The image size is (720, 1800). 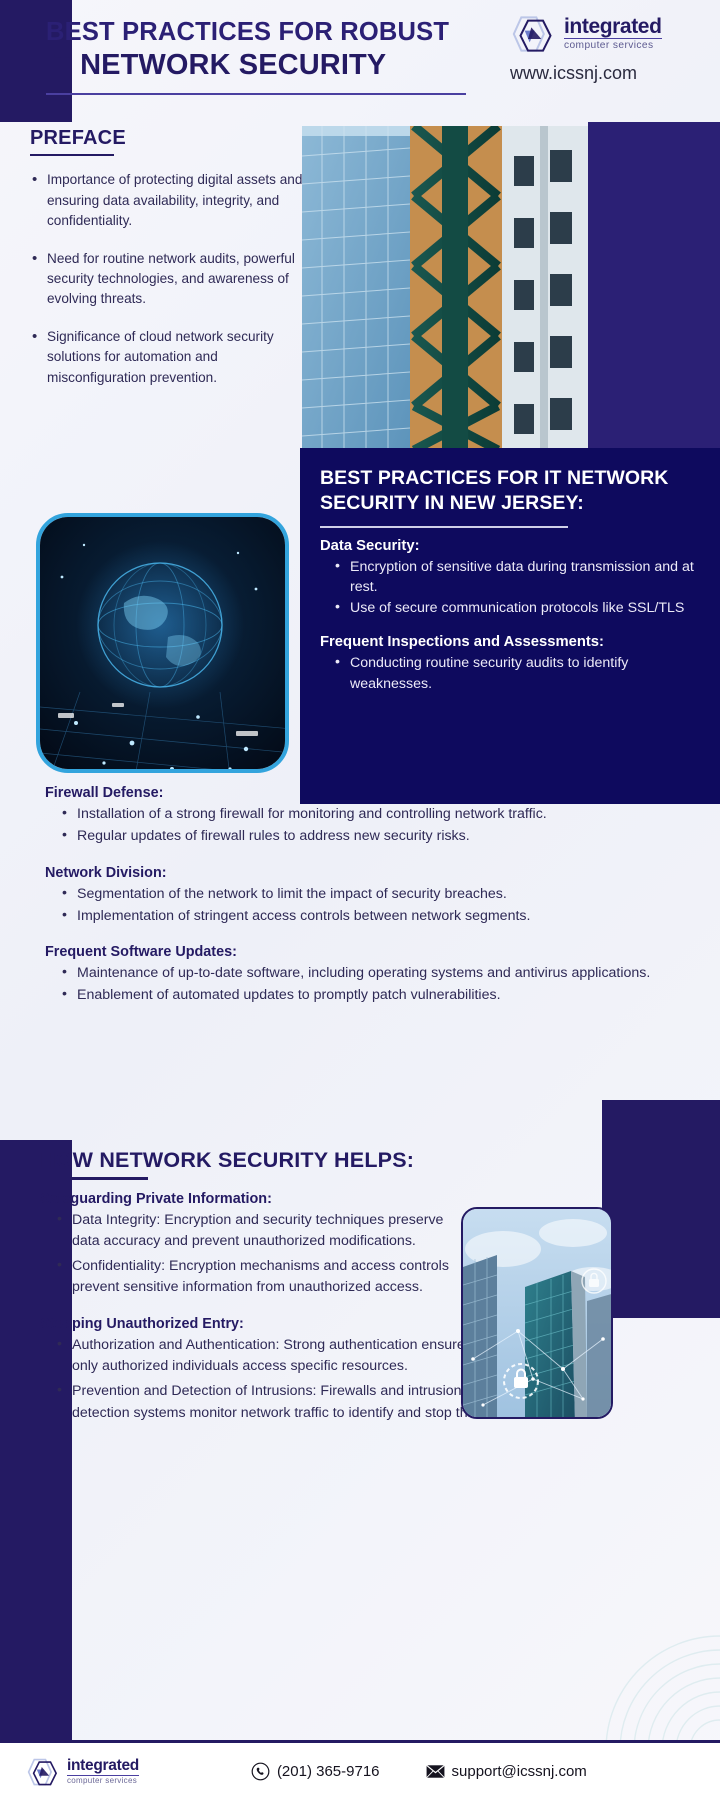 I want to click on nj-group-heading: Frequent Inspections and Assessments:, so click(x=462, y=642).